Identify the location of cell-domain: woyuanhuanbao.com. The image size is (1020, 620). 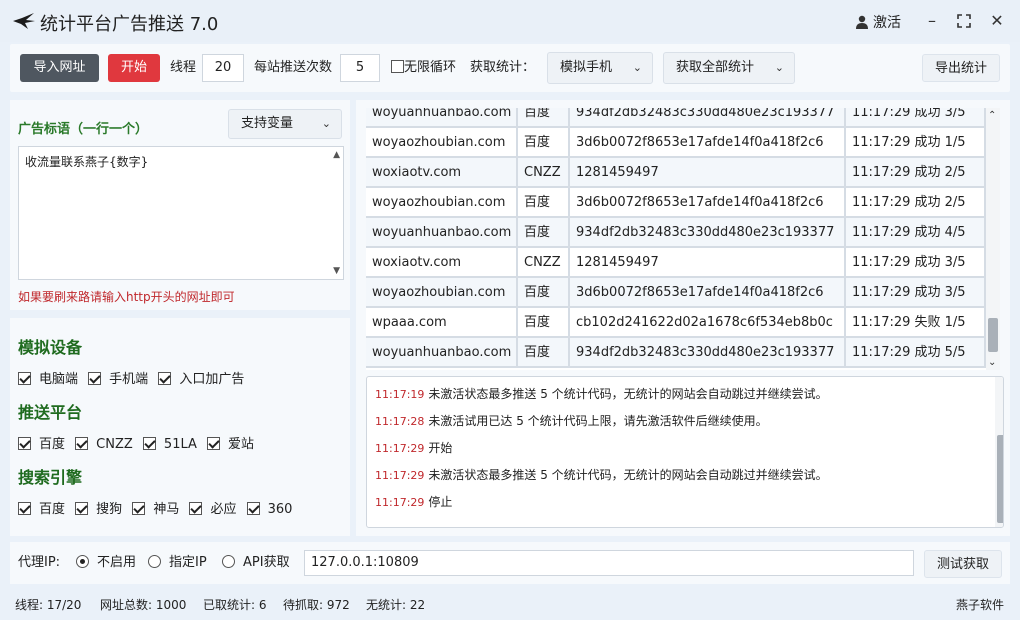
(442, 353).